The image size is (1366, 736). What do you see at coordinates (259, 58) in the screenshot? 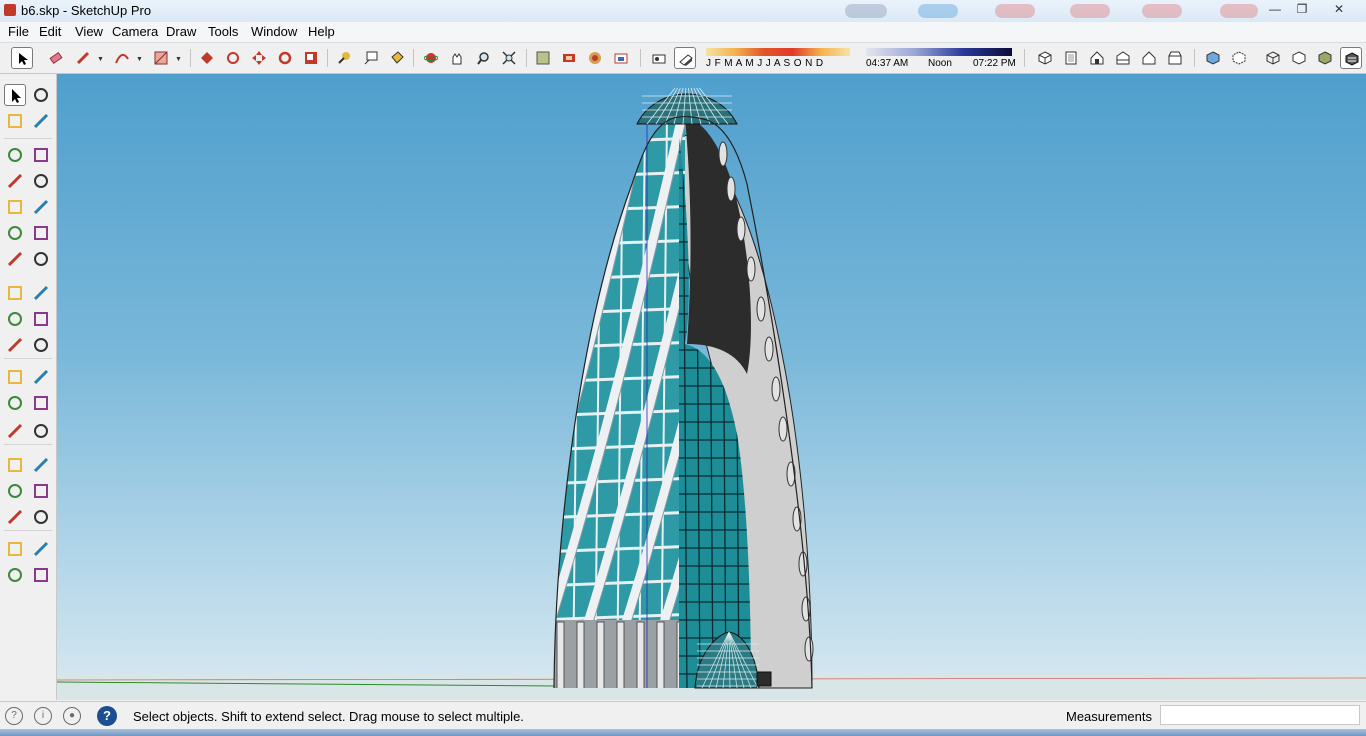
I see `move-button` at bounding box center [259, 58].